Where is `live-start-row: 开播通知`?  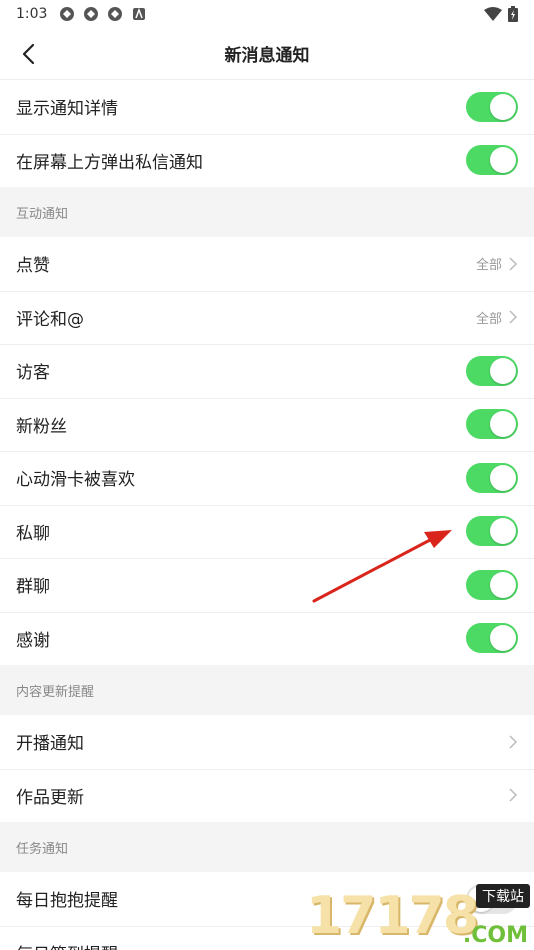 live-start-row: 开播通知 is located at coordinates (267, 742).